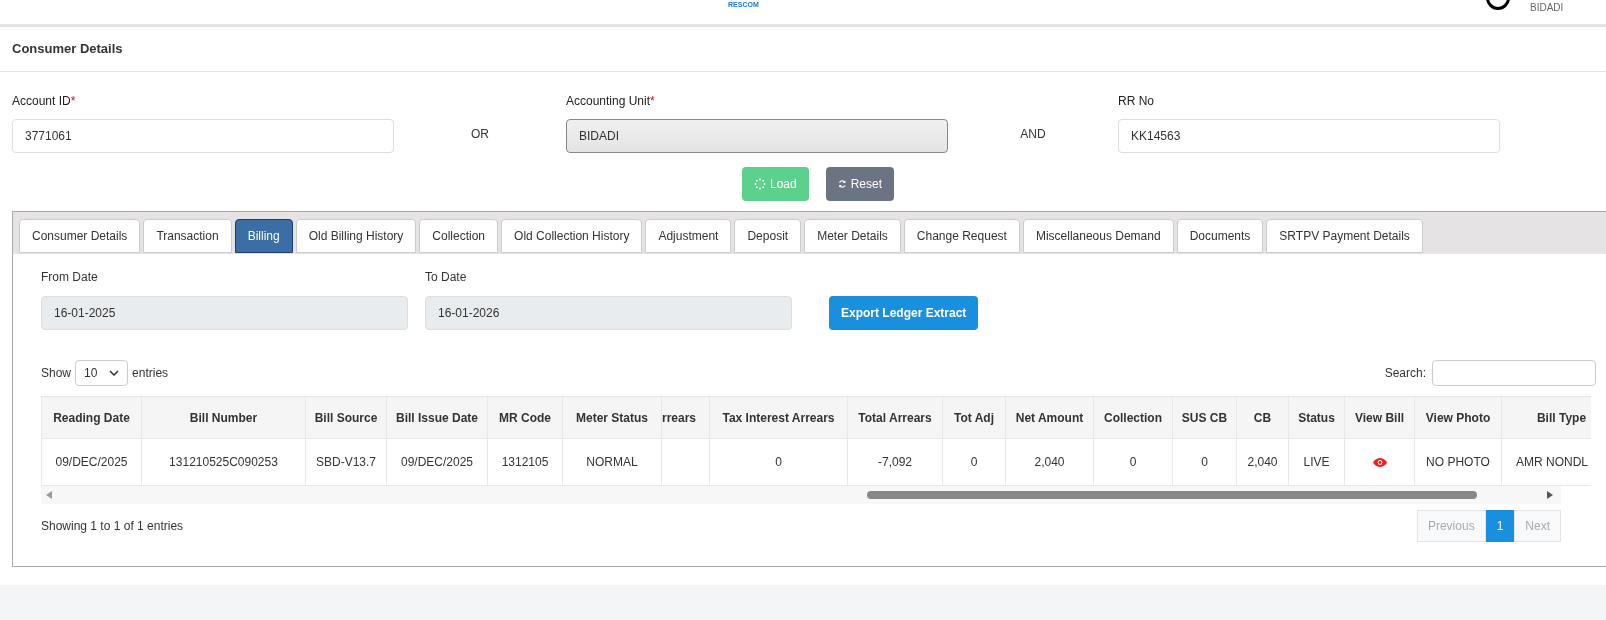  I want to click on eye-icon, so click(1379, 463).